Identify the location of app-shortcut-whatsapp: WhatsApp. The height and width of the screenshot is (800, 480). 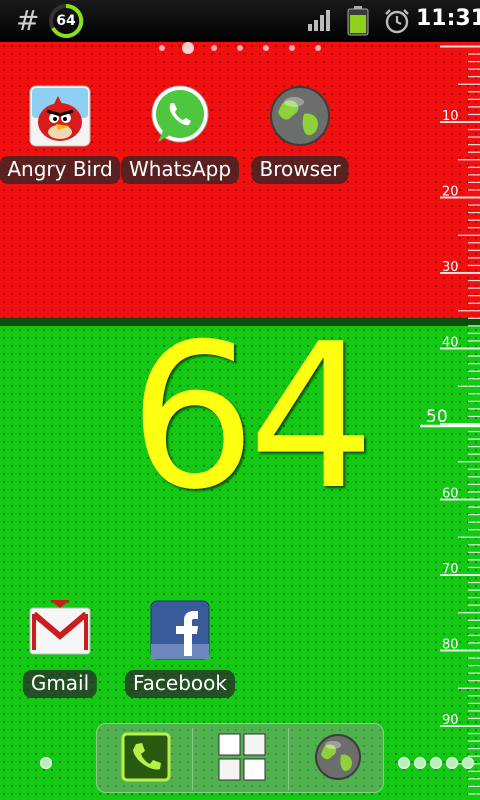
(180, 139).